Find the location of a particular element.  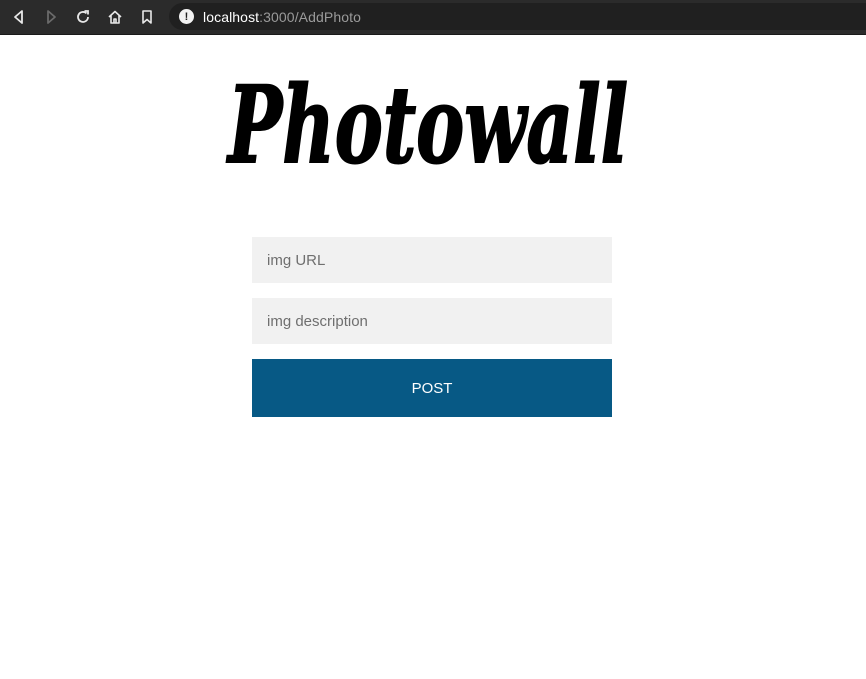

img-url-input is located at coordinates (432, 260).